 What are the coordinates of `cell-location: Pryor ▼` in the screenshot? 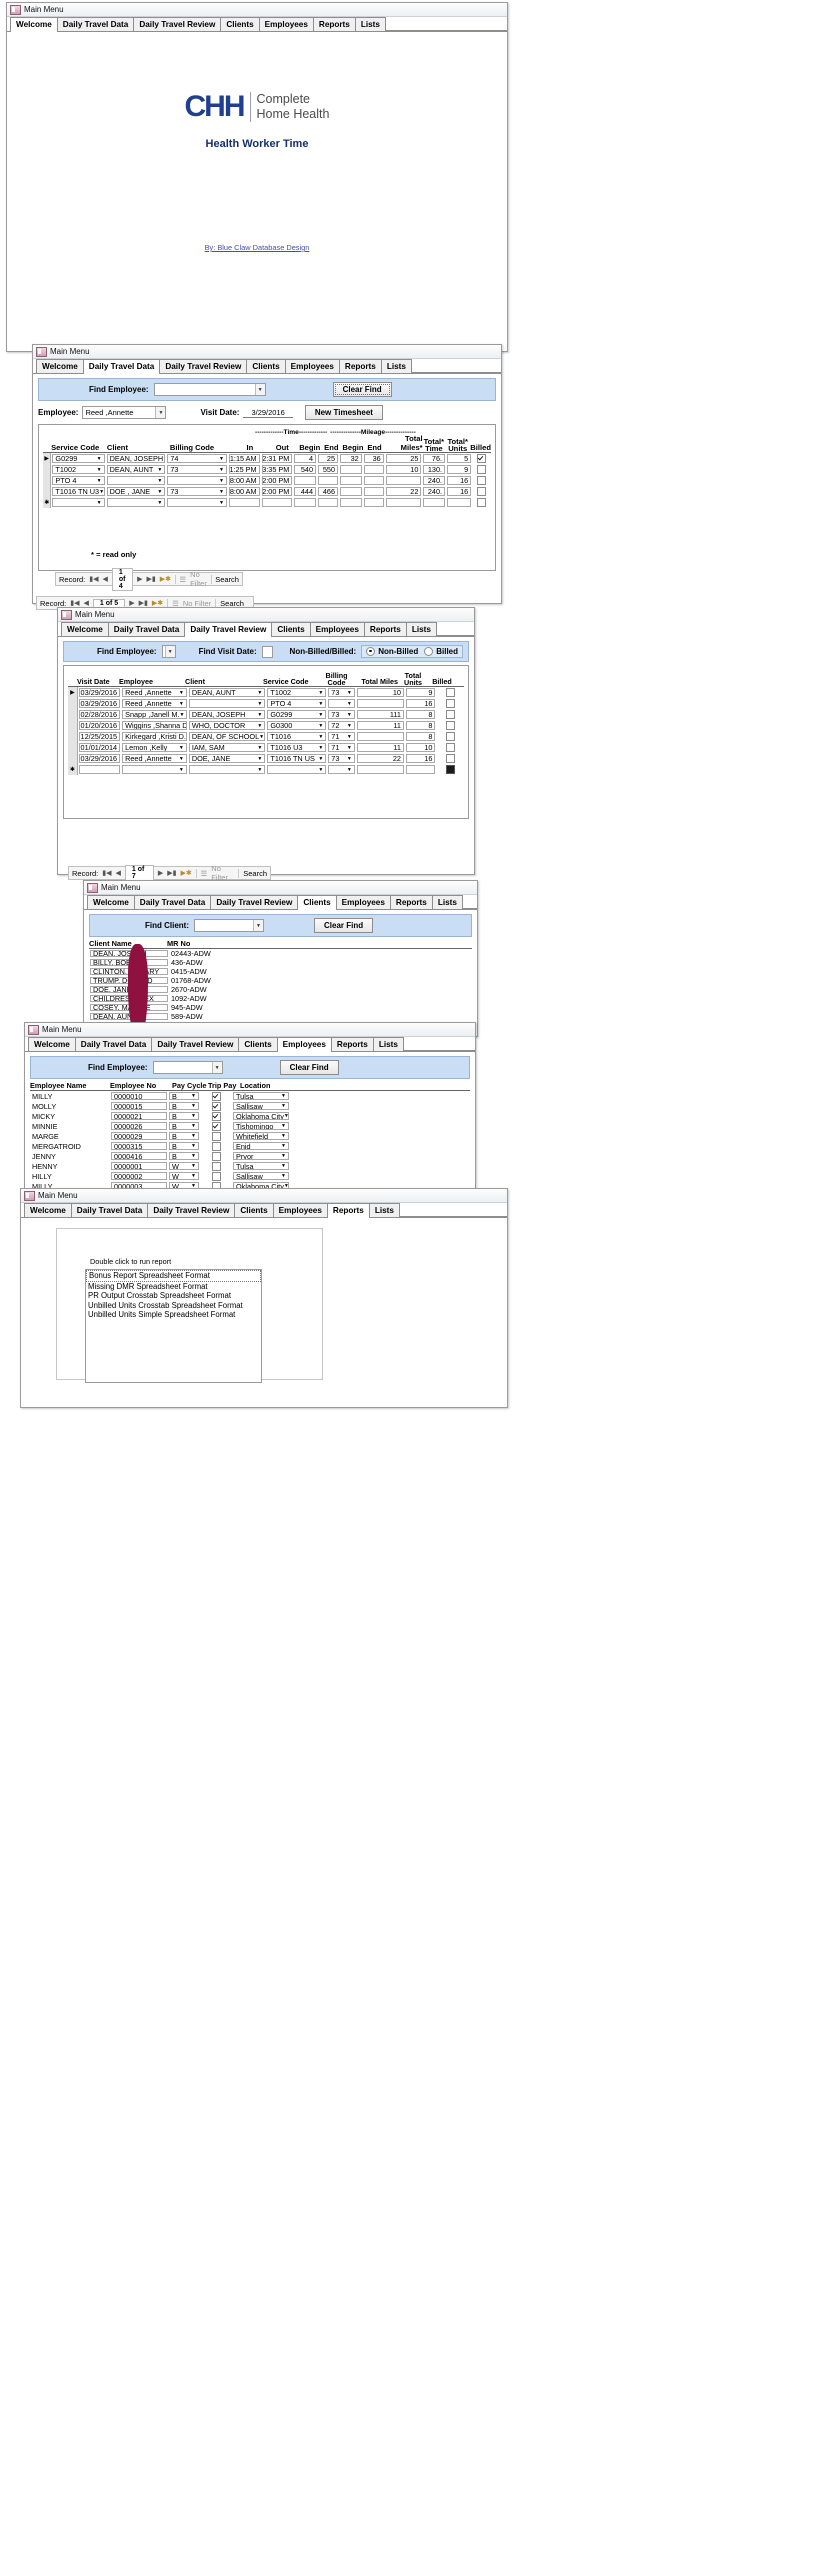 It's located at (261, 1156).